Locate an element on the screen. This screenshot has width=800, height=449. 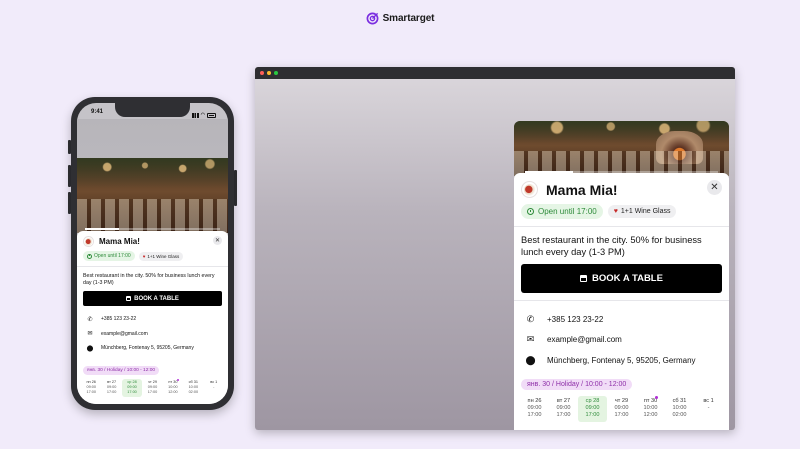
brand-logo: Smartarget is located at coordinates (400, 18).